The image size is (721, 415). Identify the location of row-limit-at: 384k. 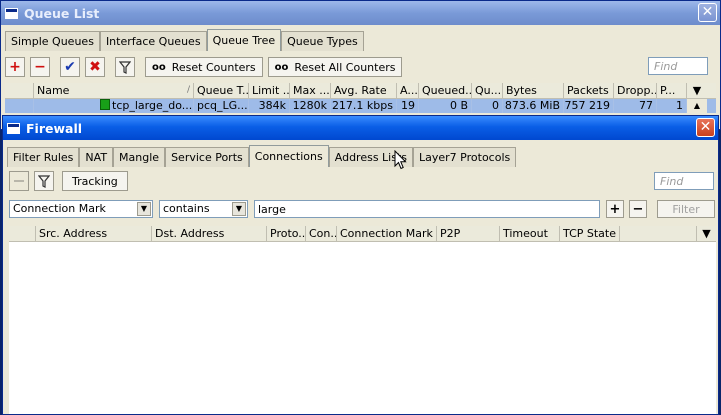
(269, 106).